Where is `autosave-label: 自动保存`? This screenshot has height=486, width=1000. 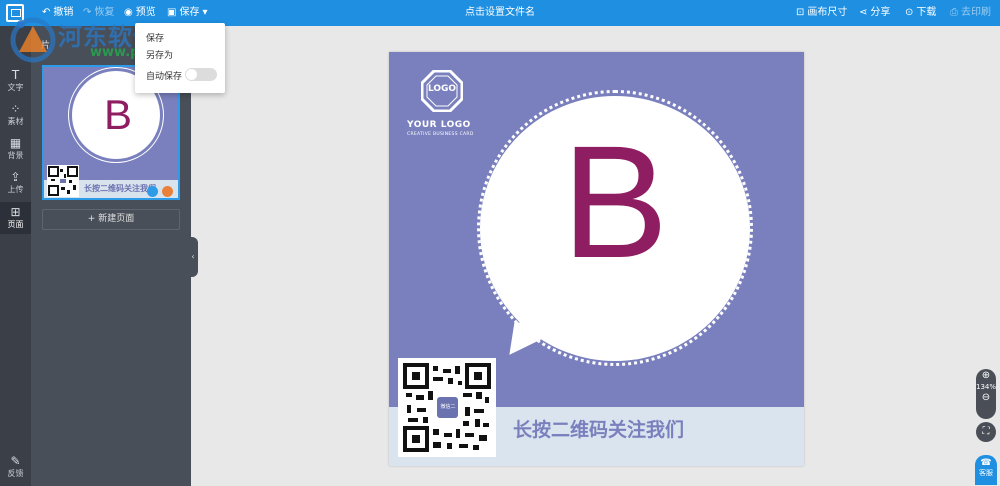 autosave-label: 自动保存 is located at coordinates (164, 77).